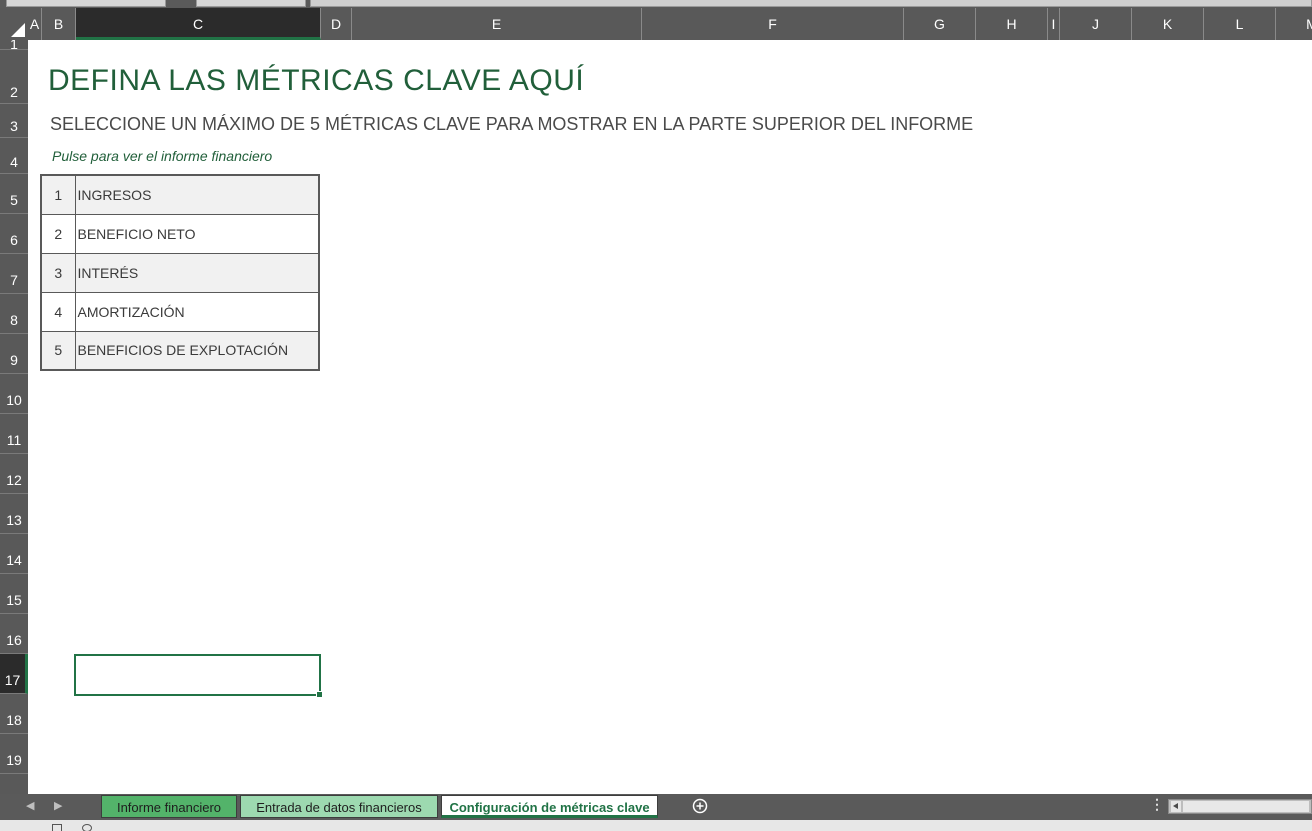  Describe the element at coordinates (1240, 24) in the screenshot. I see `column-header-l: L` at that location.